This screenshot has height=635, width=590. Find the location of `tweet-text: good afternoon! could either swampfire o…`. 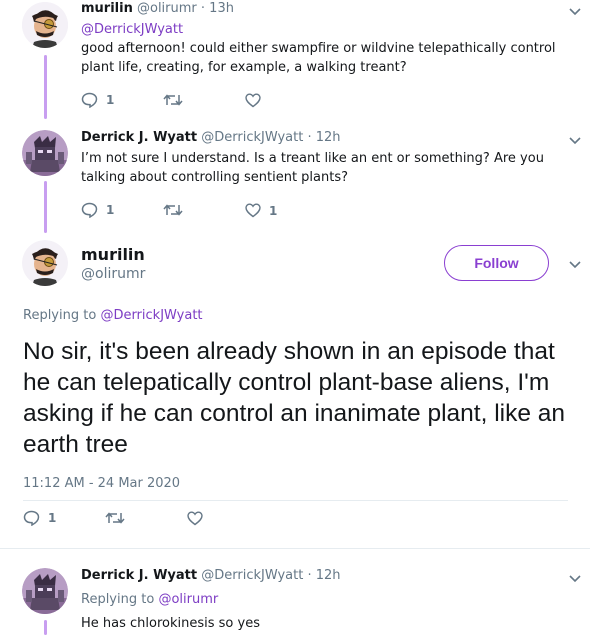

tweet-text: good afternoon! could either swampfire o… is located at coordinates (318, 58).